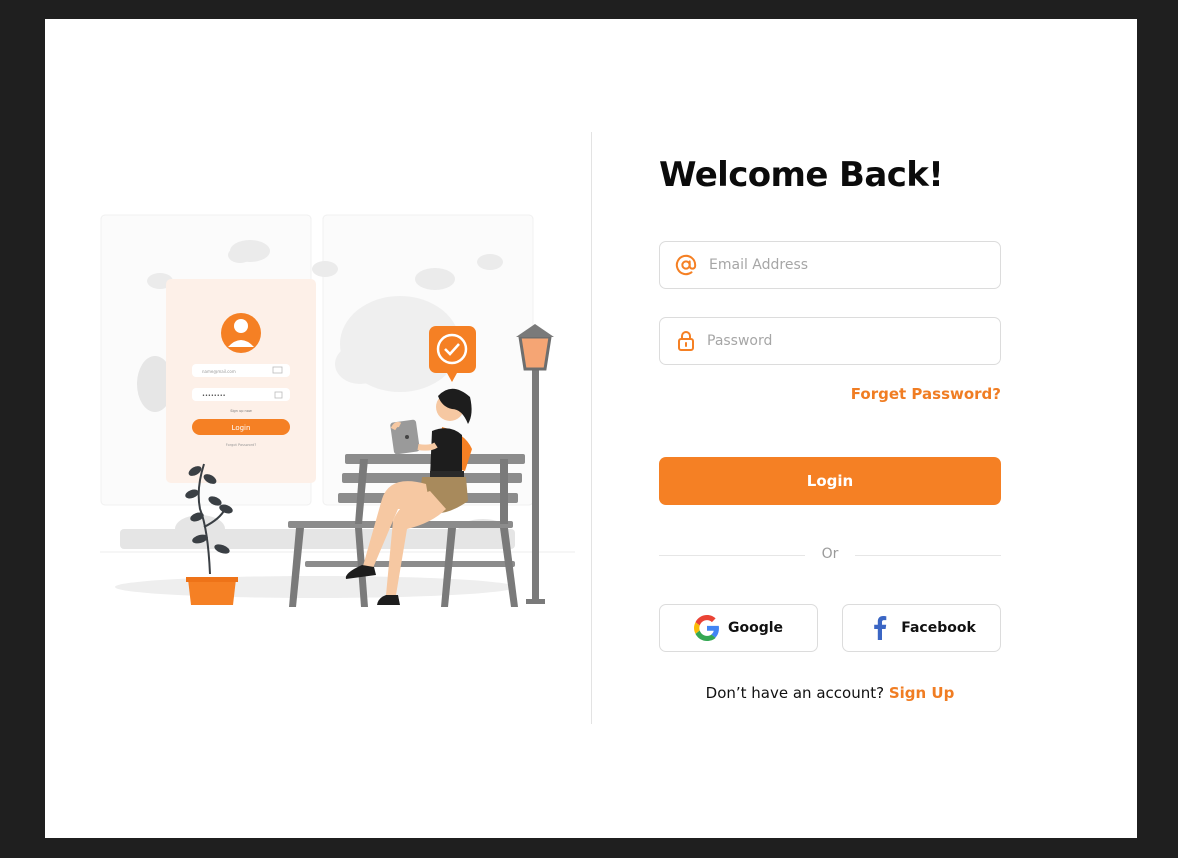 The width and height of the screenshot is (1178, 858). I want to click on google-icon, so click(706, 628).